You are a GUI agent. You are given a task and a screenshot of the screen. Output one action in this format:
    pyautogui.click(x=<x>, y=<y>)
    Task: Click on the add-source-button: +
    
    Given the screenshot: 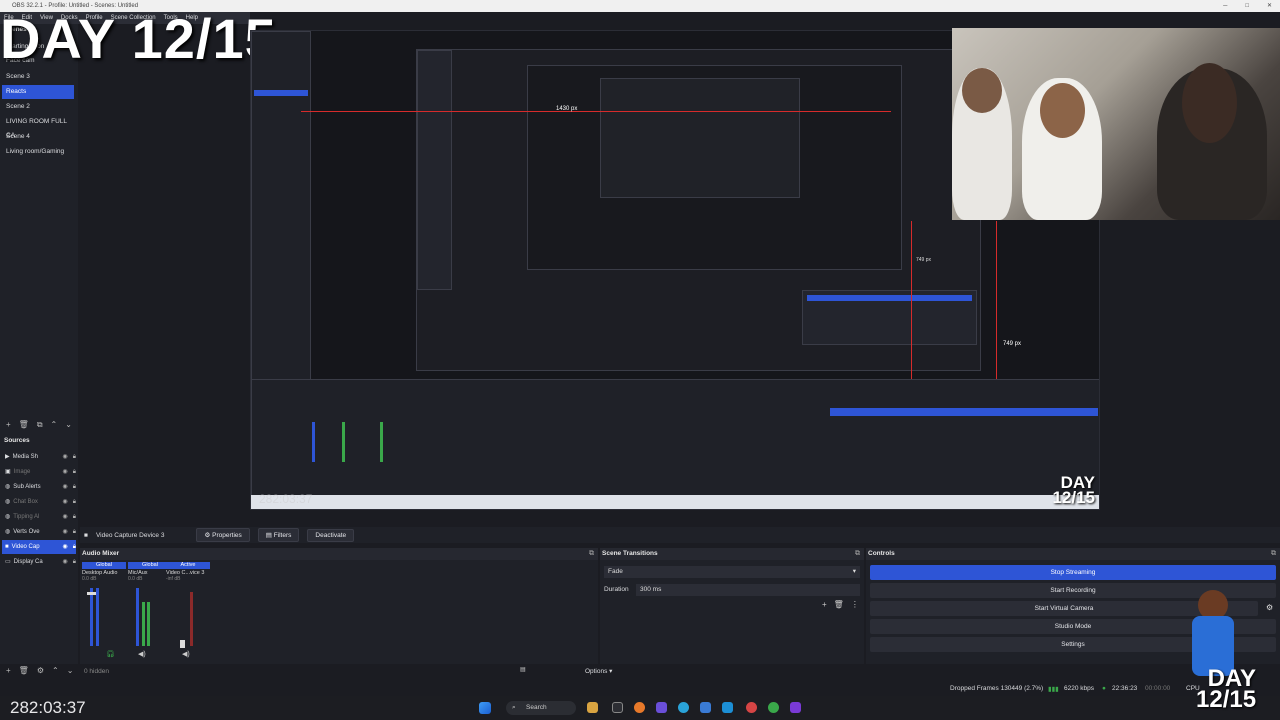 What is the action you would take?
    pyautogui.click(x=8, y=670)
    